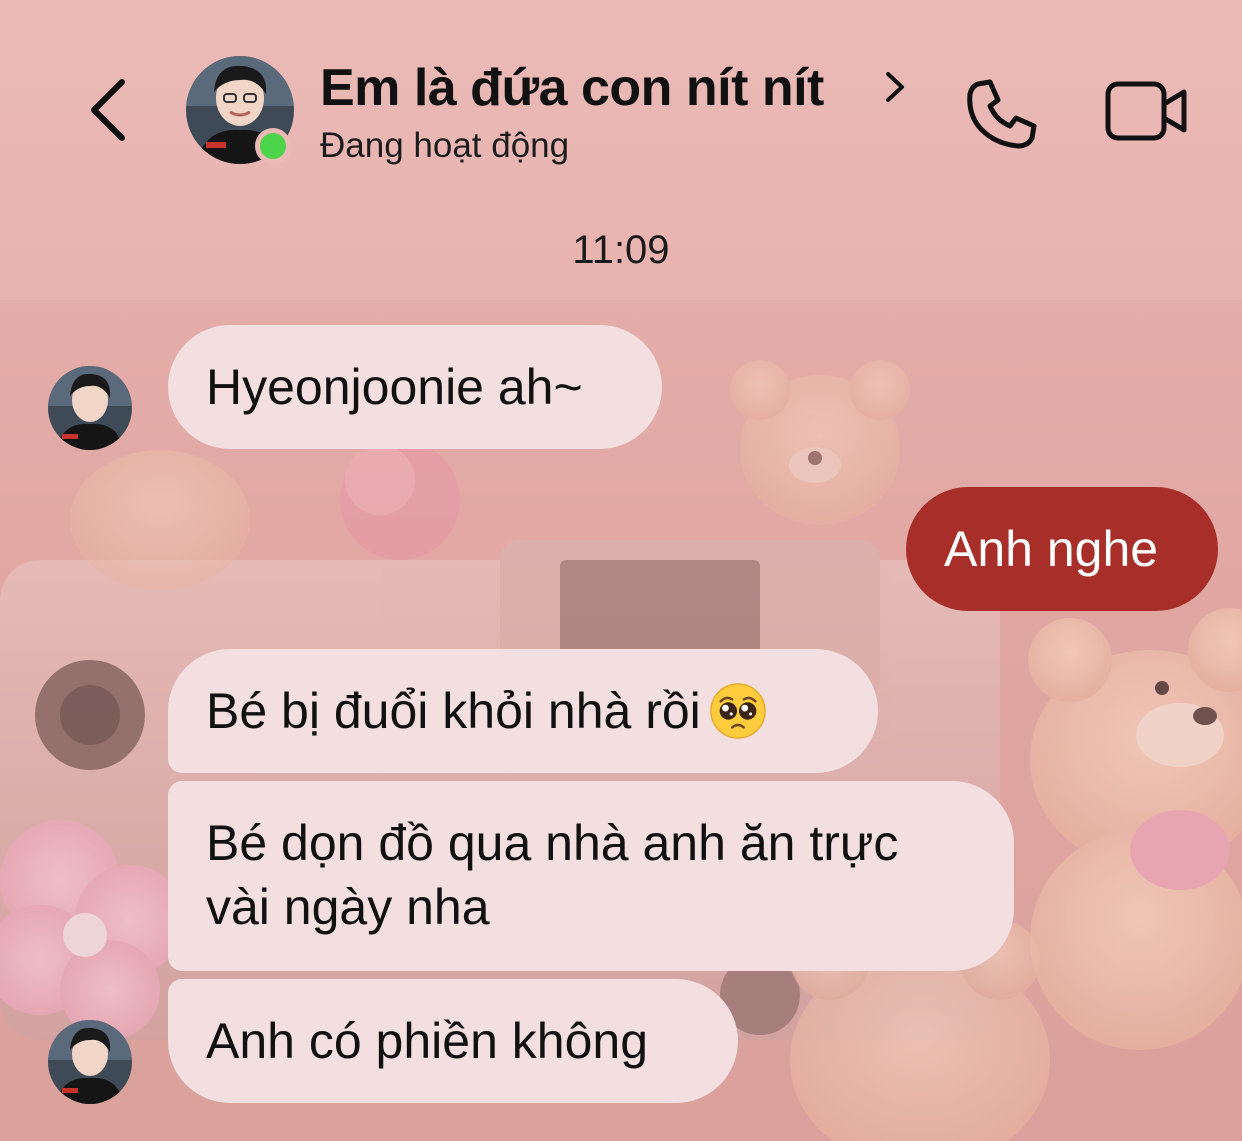  What do you see at coordinates (427, 1041) in the screenshot?
I see `message-text: Anh có phiền không` at bounding box center [427, 1041].